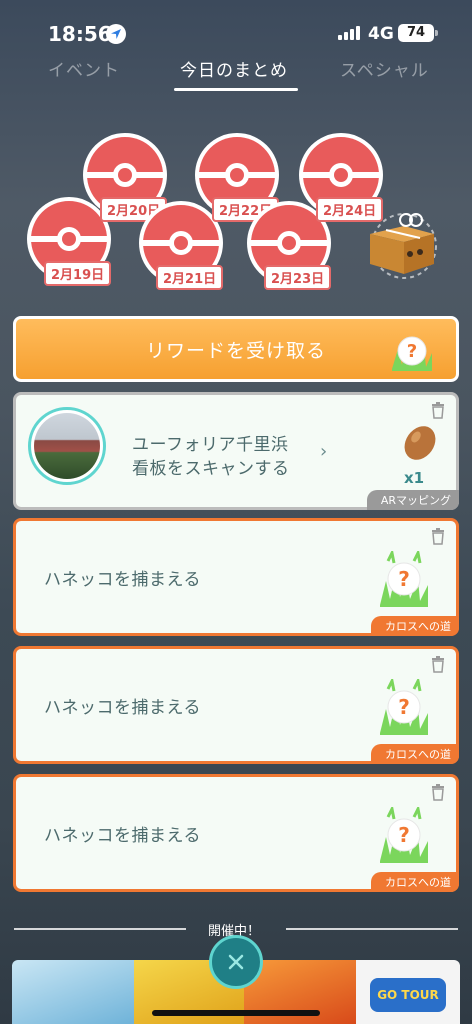 This screenshot has width=472, height=1024. Describe the element at coordinates (211, 457) in the screenshot. I see `quest-text: ユーフォリア千里浜 看板をスキャンする` at that location.